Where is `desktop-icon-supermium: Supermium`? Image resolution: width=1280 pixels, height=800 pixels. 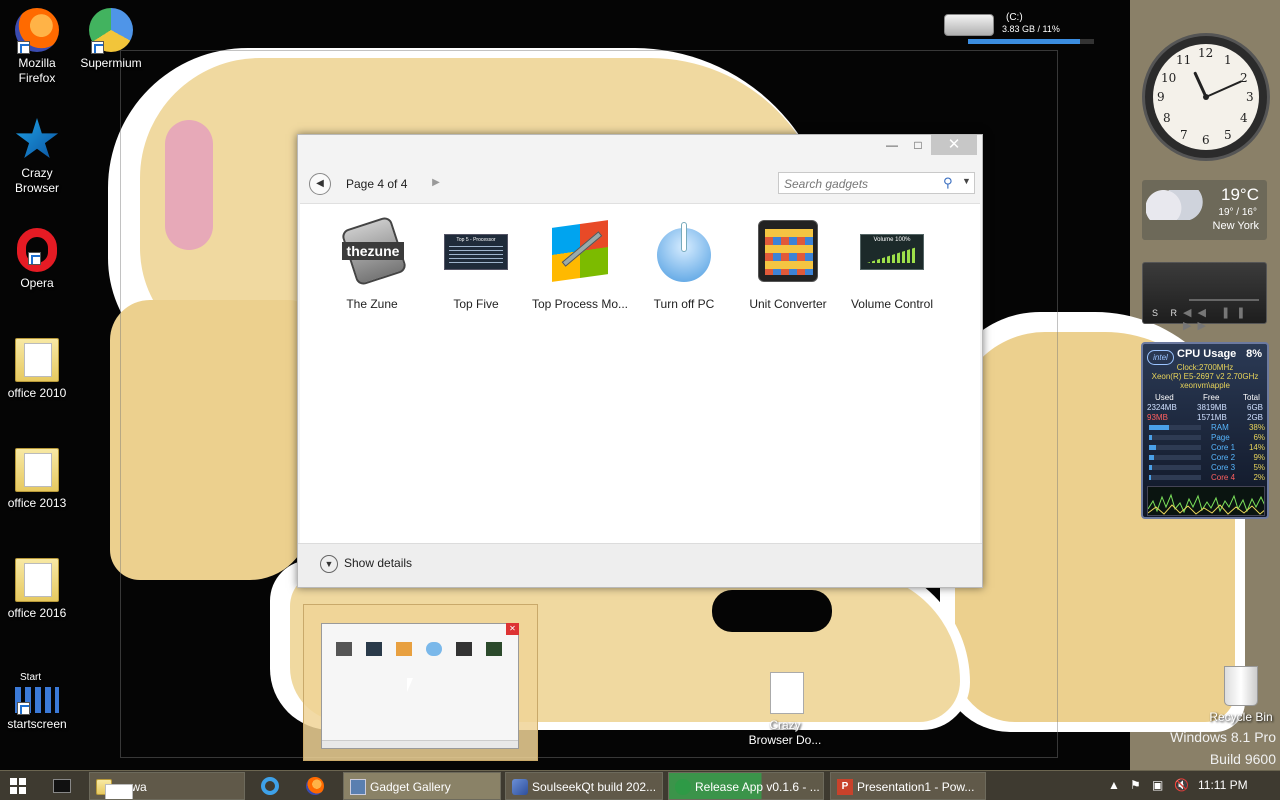 desktop-icon-supermium: Supermium is located at coordinates (111, 39).